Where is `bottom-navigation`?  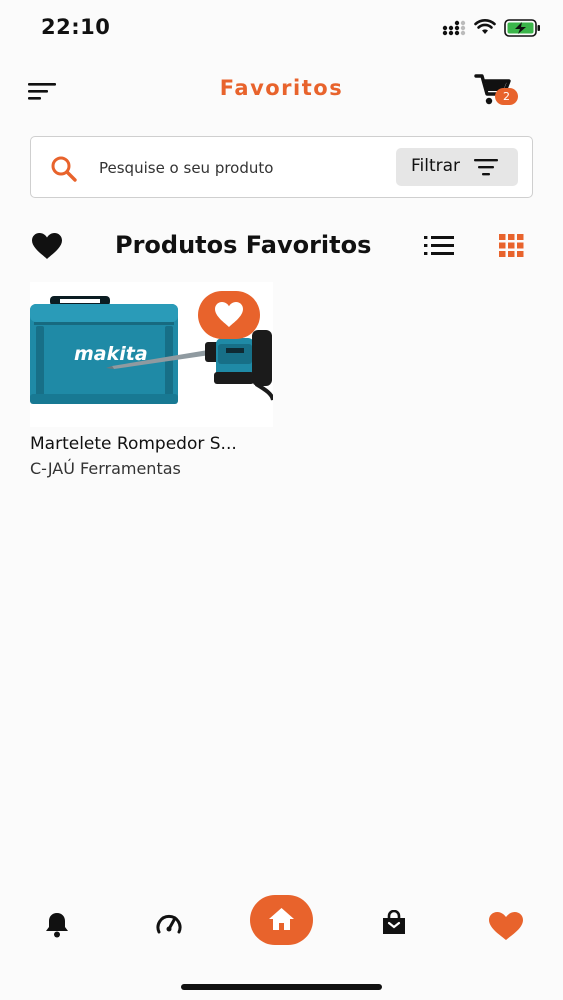 bottom-navigation is located at coordinates (281, 925).